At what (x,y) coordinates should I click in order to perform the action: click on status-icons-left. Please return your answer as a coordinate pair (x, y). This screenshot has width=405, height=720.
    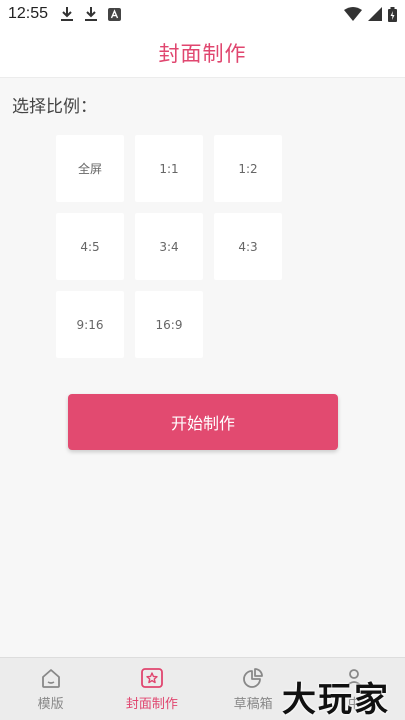
    Looking at the image, I should click on (91, 14).